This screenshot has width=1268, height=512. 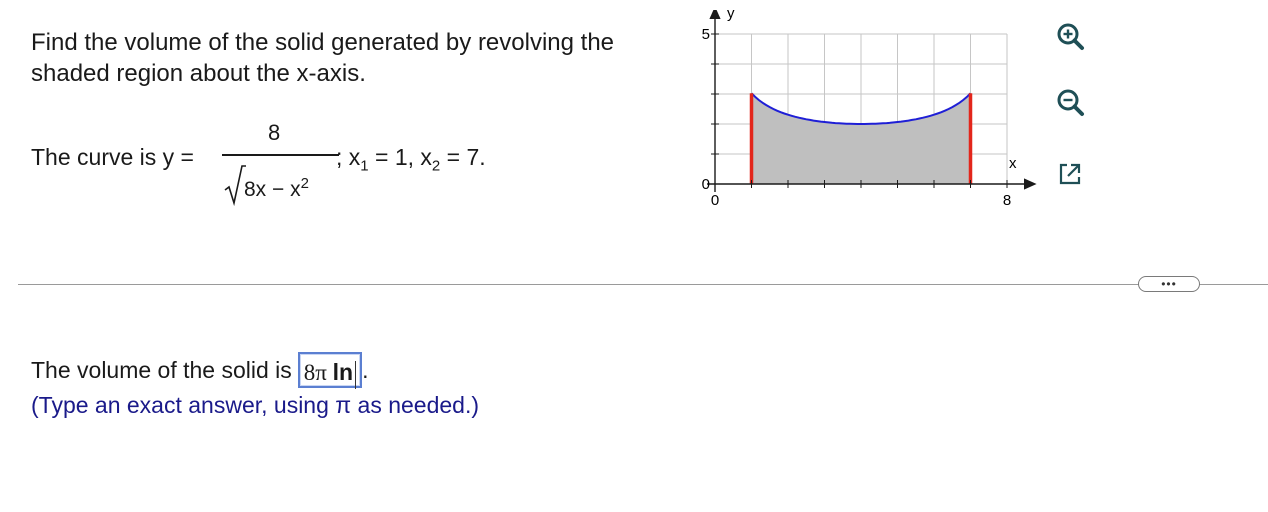 What do you see at coordinates (112, 157) in the screenshot?
I see `curve-label: The curve is y =` at bounding box center [112, 157].